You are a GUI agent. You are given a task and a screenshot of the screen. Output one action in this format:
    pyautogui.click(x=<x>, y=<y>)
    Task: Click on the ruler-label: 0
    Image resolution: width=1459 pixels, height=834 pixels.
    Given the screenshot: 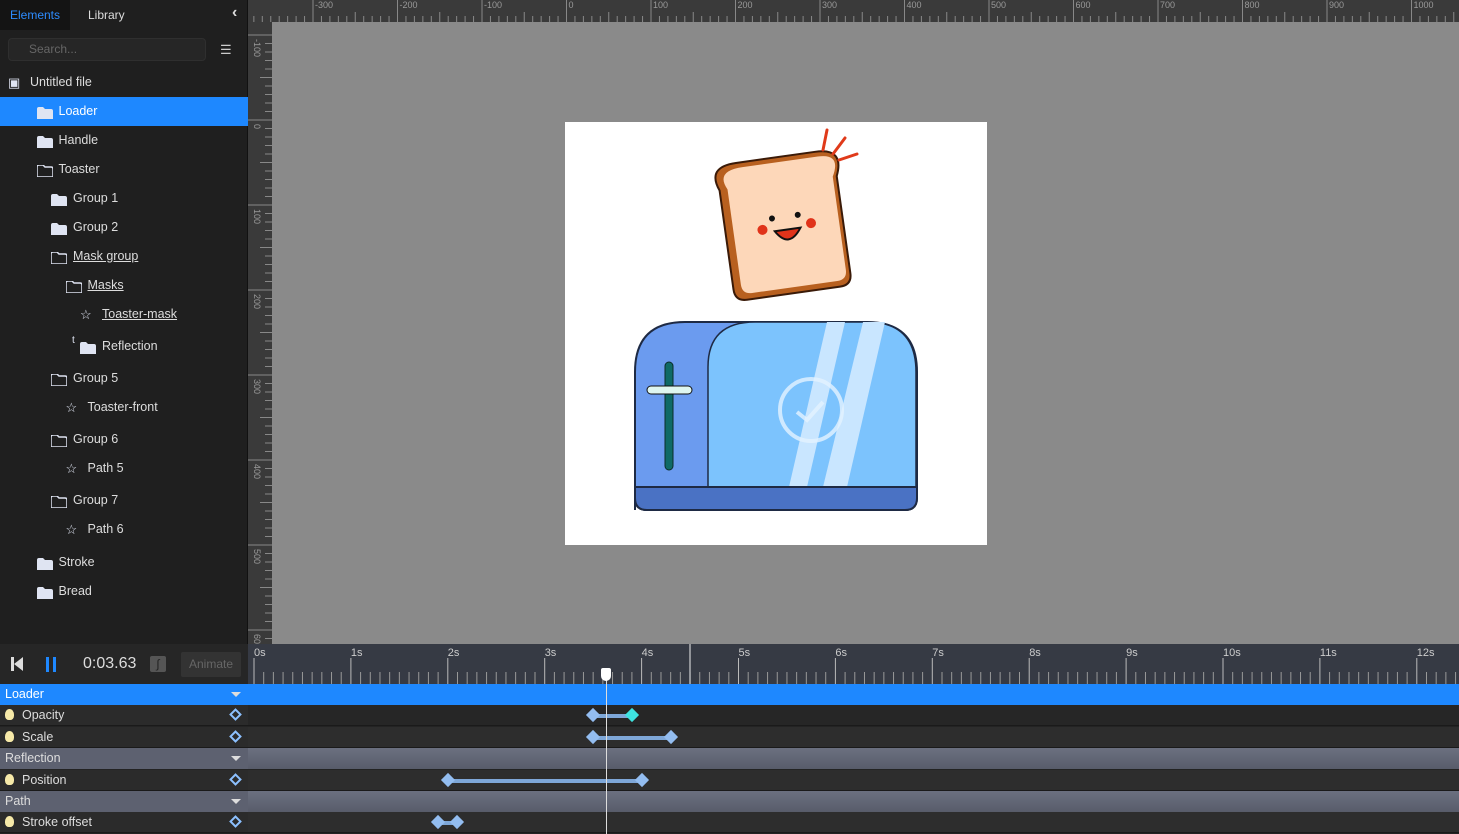 What is the action you would take?
    pyautogui.click(x=571, y=5)
    